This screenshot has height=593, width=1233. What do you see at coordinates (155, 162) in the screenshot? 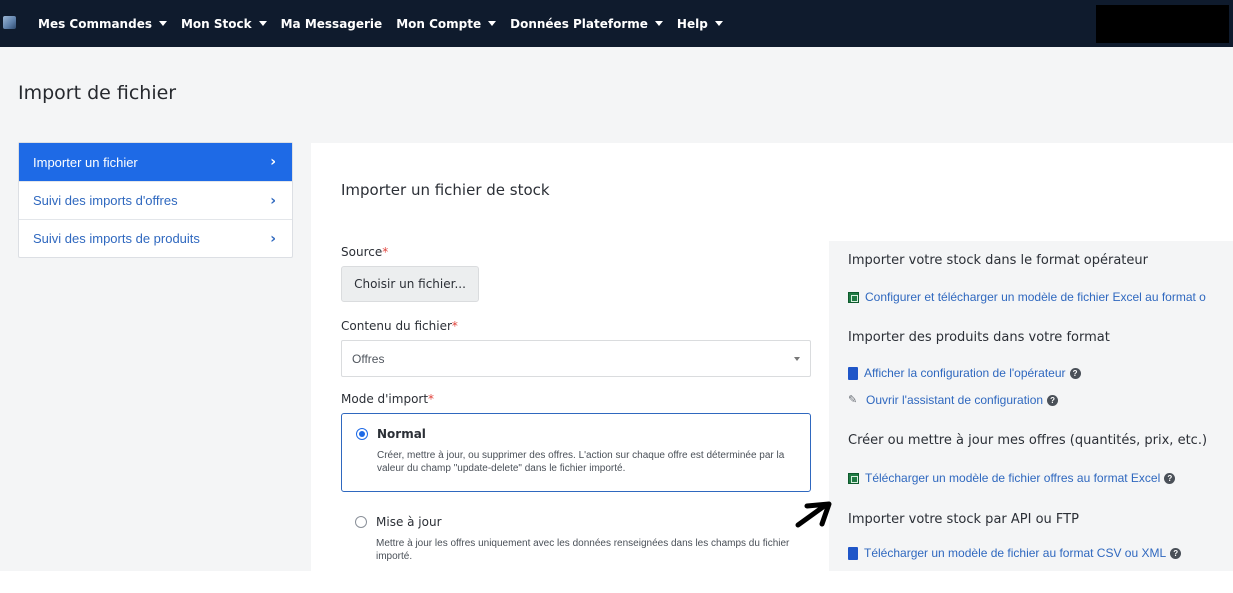
I see `sidebar-item-importer-un-fichier: Importer un fichier ›` at bounding box center [155, 162].